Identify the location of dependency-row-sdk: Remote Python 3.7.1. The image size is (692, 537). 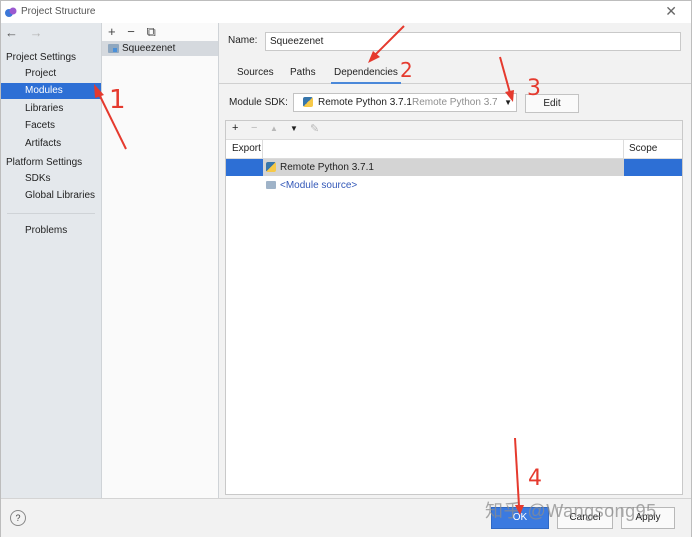
(454, 167).